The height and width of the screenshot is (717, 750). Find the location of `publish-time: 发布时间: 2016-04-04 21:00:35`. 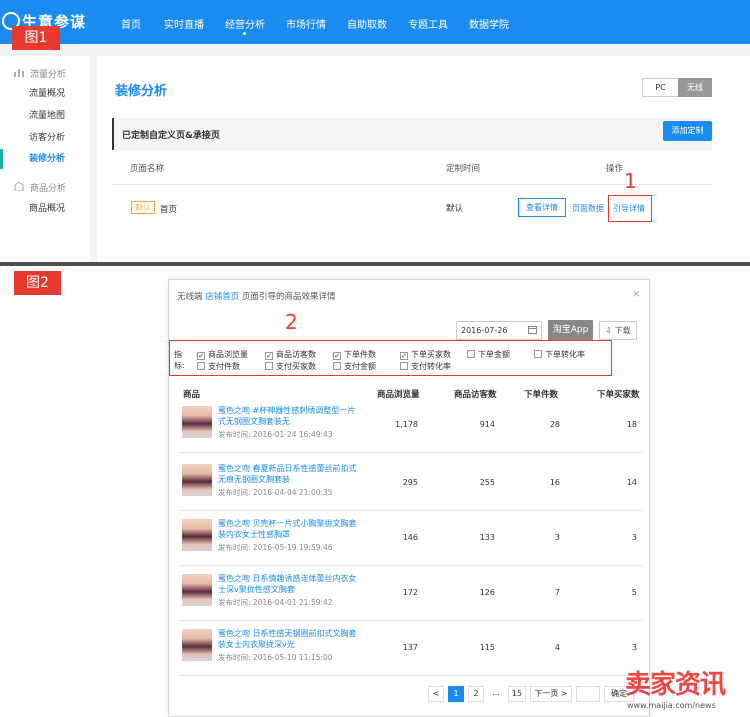

publish-time: 发布时间: 2016-04-04 21:00:35 is located at coordinates (275, 492).